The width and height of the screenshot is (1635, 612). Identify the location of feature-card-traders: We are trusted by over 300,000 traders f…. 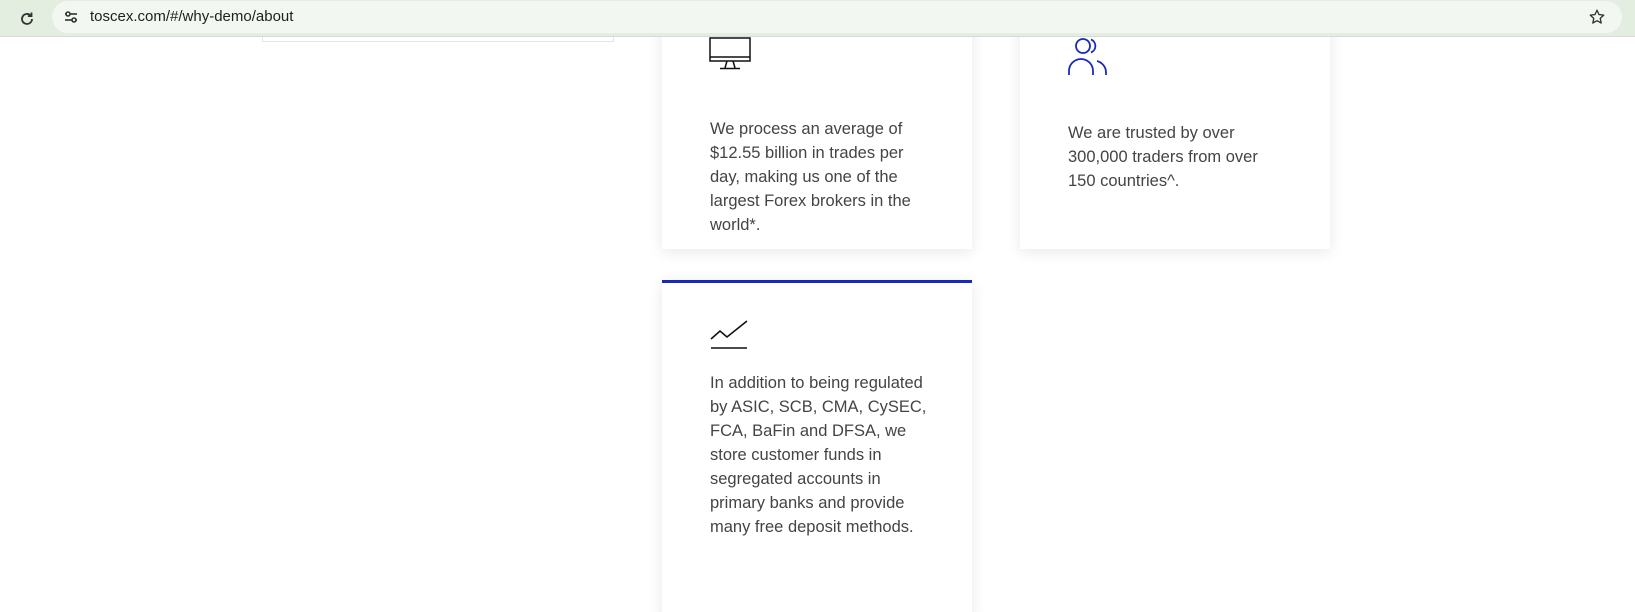
(1175, 143).